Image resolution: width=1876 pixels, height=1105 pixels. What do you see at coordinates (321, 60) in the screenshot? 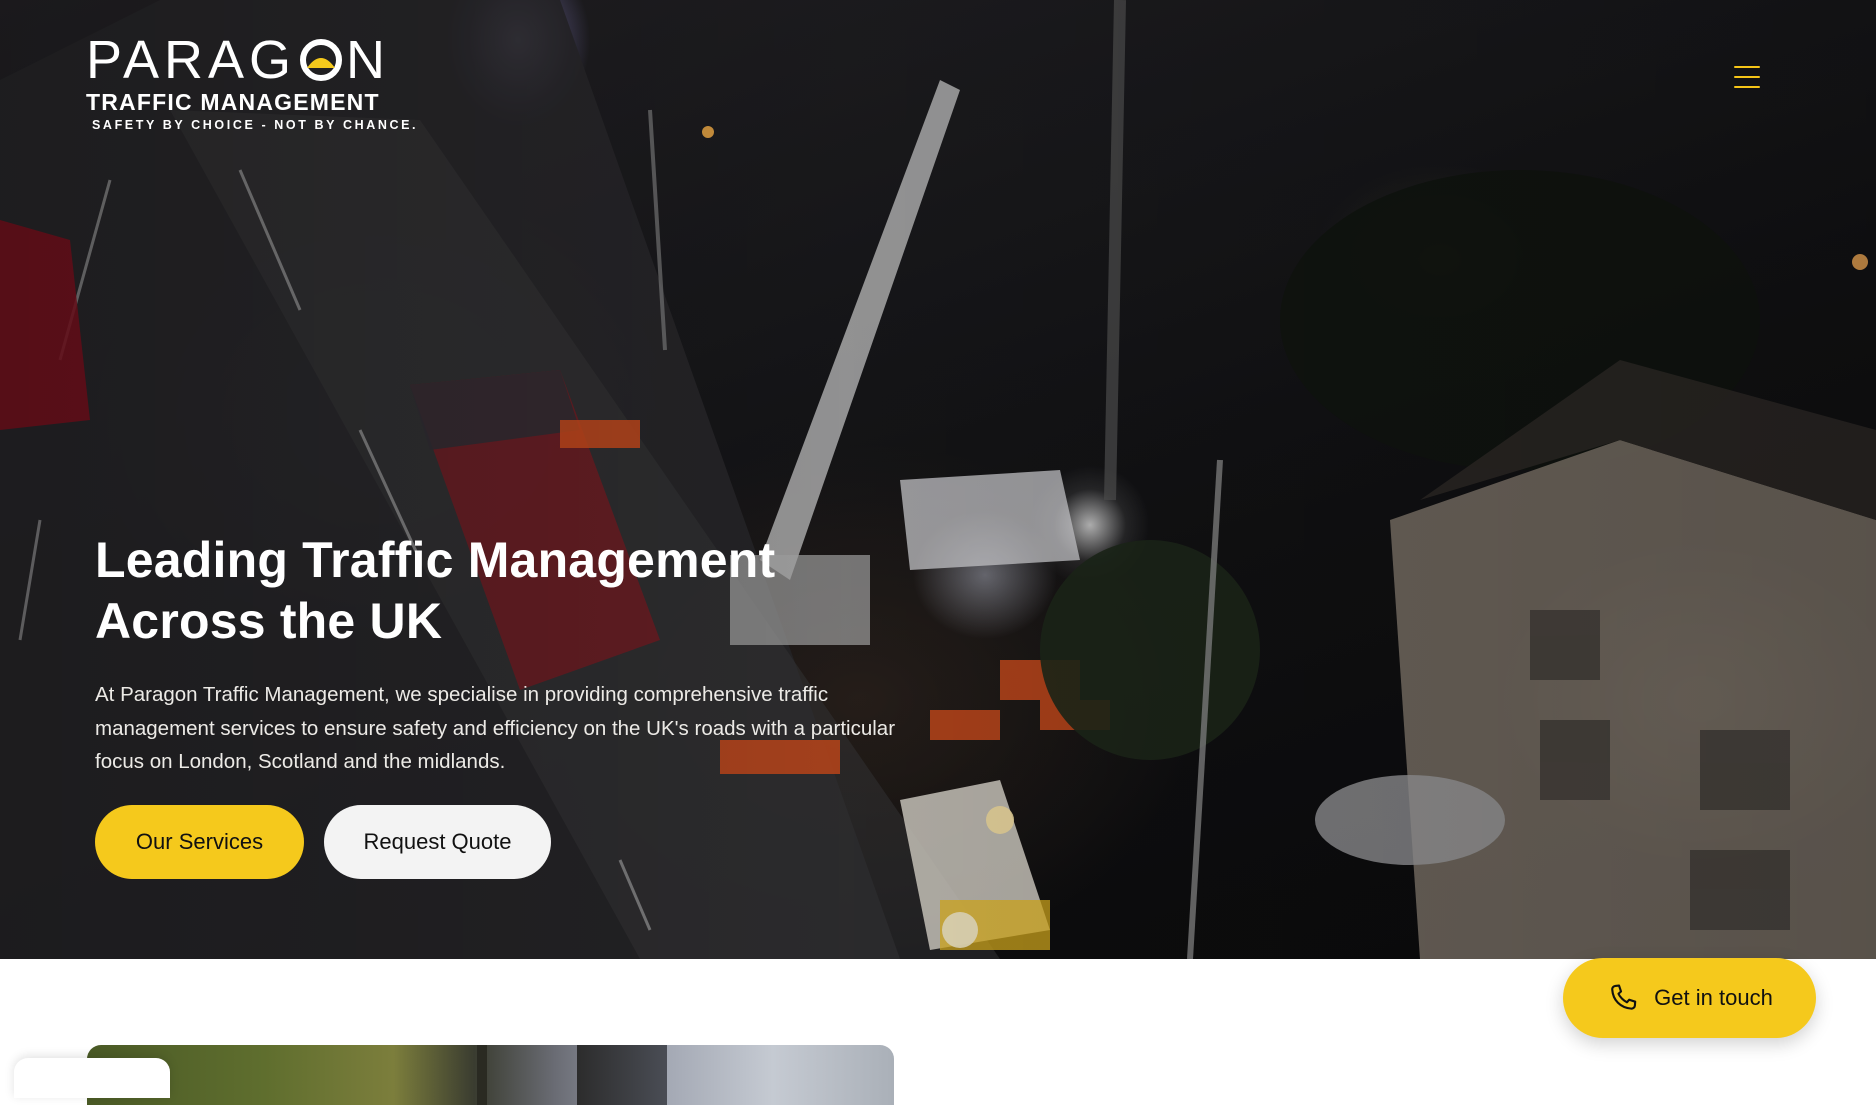
I see `logo-o-mark-icon` at bounding box center [321, 60].